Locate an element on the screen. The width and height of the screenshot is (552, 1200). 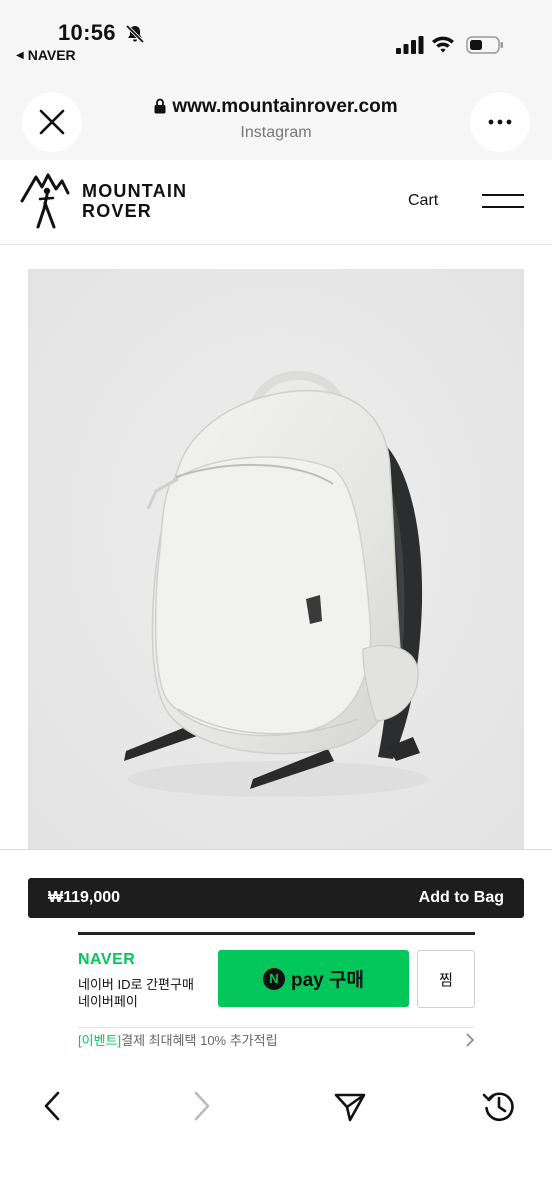
url-text: www.mountainrover.com is located at coordinates (285, 106).